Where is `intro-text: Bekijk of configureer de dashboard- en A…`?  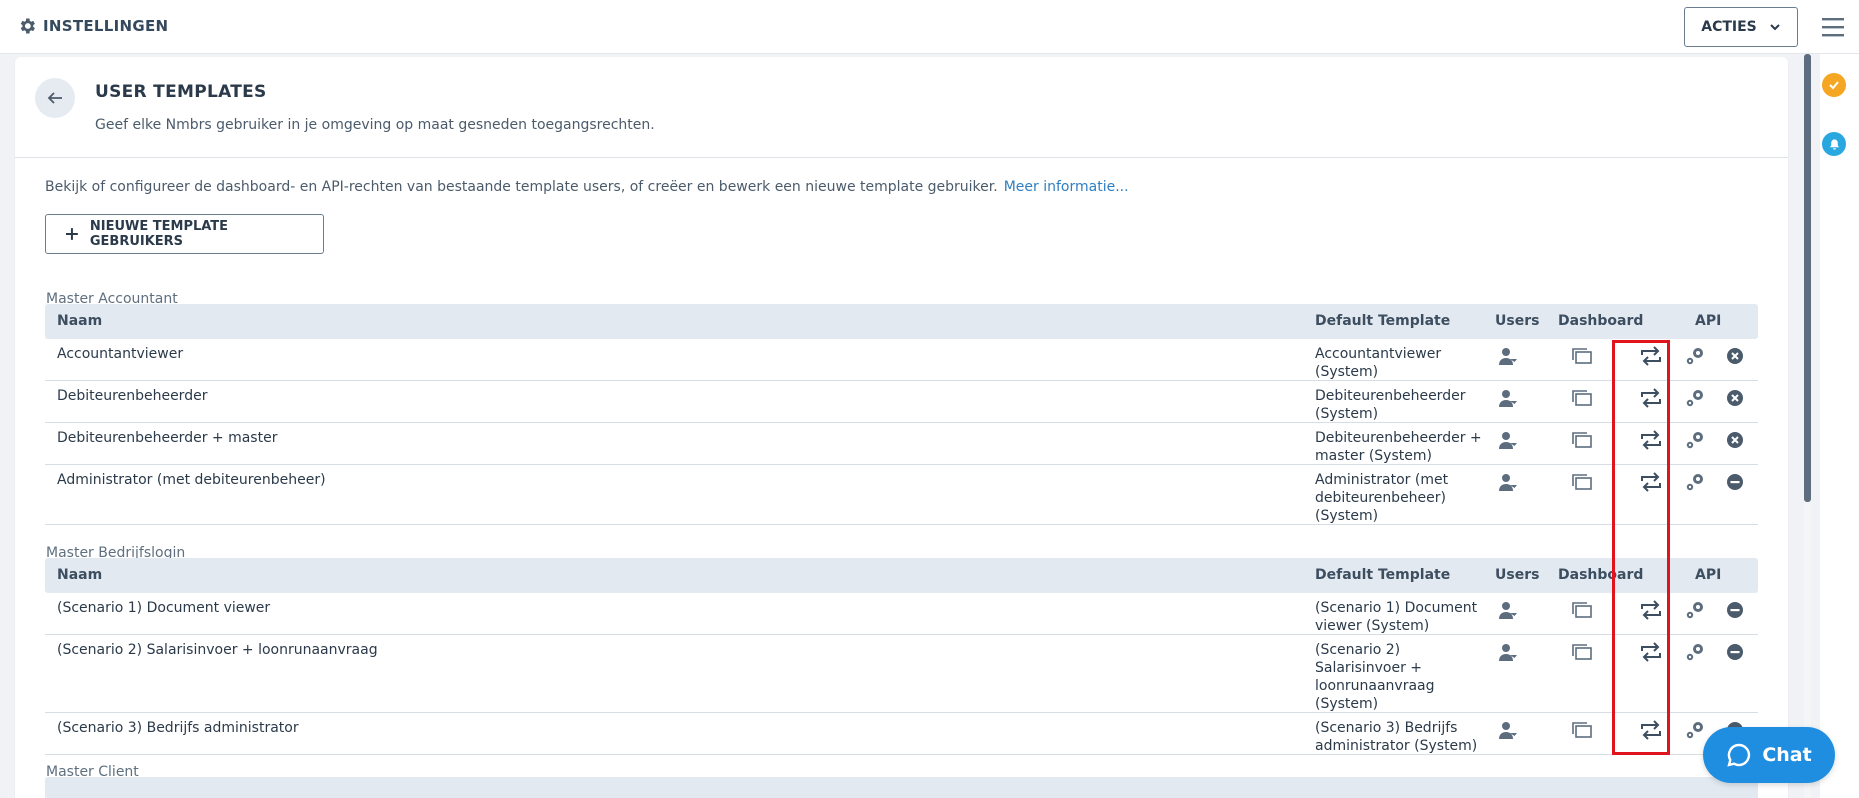 intro-text: Bekijk of configureer de dashboard- en A… is located at coordinates (587, 187).